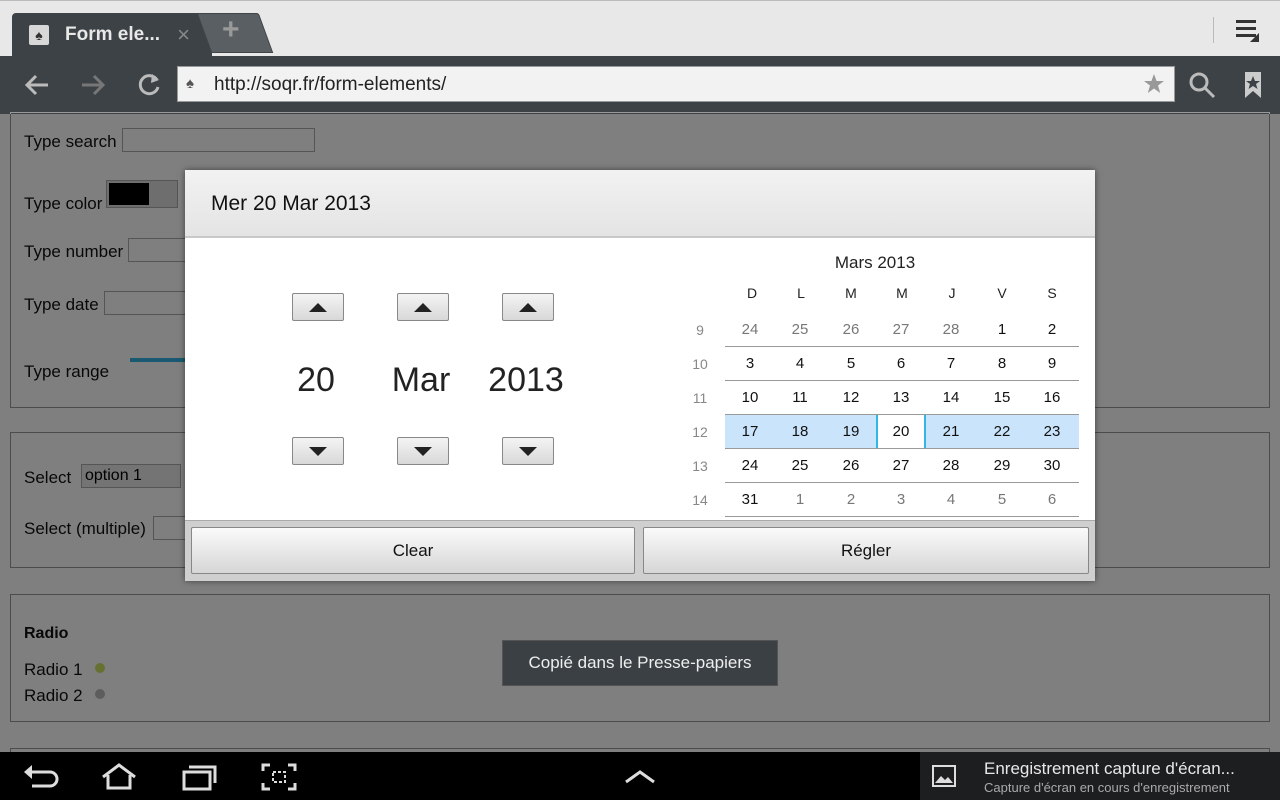 The width and height of the screenshot is (1280, 800). Describe the element at coordinates (700, 500) in the screenshot. I see `week-number: 14` at that location.